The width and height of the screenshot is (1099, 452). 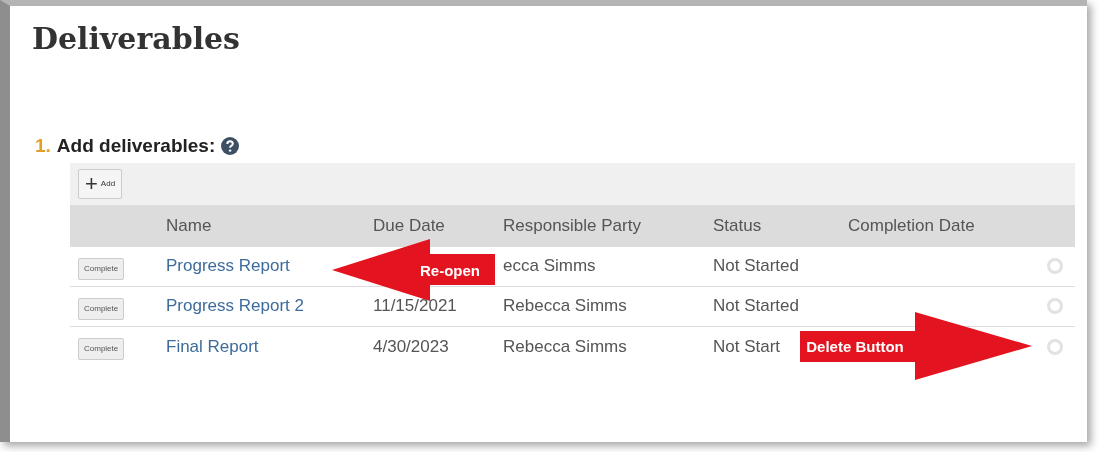 I want to click on column-header: Due Date, so click(x=409, y=225).